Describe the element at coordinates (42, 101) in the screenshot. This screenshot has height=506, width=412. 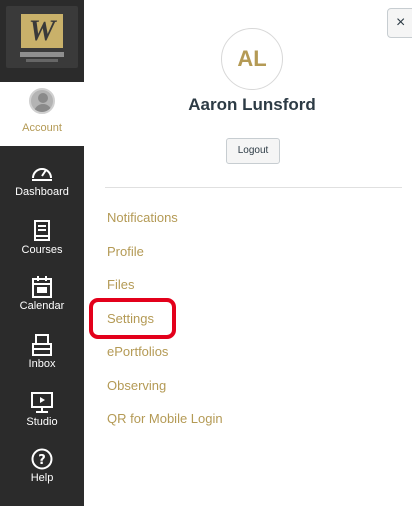
I see `account-avatar-icon` at that location.